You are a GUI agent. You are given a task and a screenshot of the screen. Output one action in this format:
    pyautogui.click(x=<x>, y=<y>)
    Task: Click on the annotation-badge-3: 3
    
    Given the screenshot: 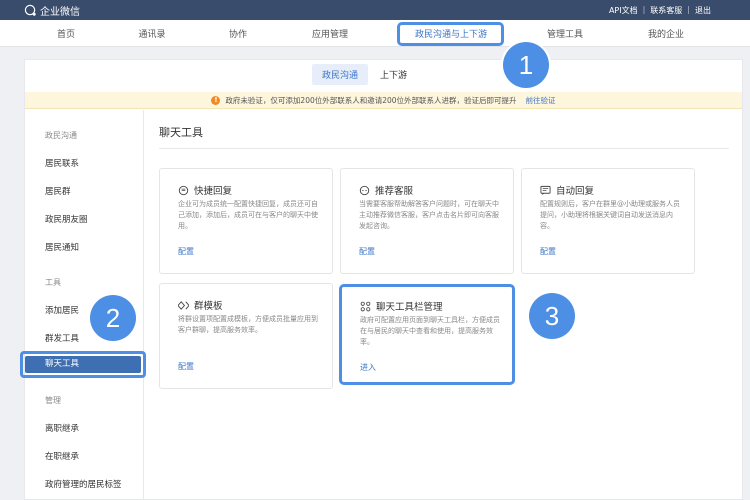 What is the action you would take?
    pyautogui.click(x=552, y=316)
    